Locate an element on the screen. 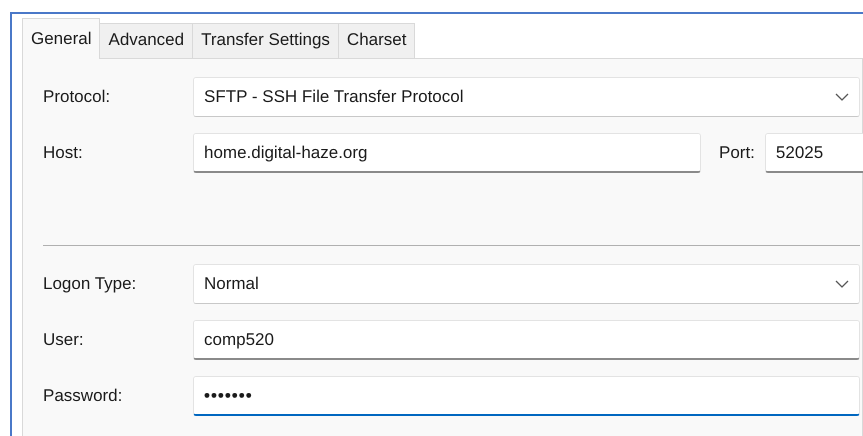 The width and height of the screenshot is (863, 436). protocol-dropdown: SFTP - SSH File Transfer Protocol is located at coordinates (526, 97).